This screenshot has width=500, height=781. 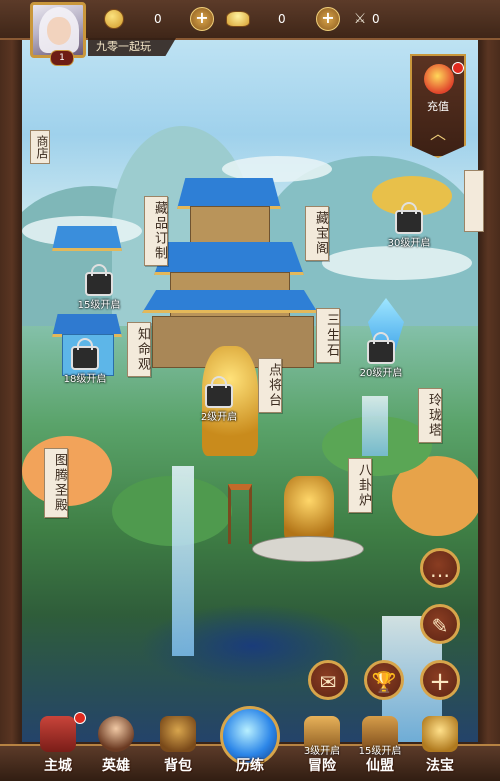 I want to click on nav-bag: 背包, so click(x=178, y=743).